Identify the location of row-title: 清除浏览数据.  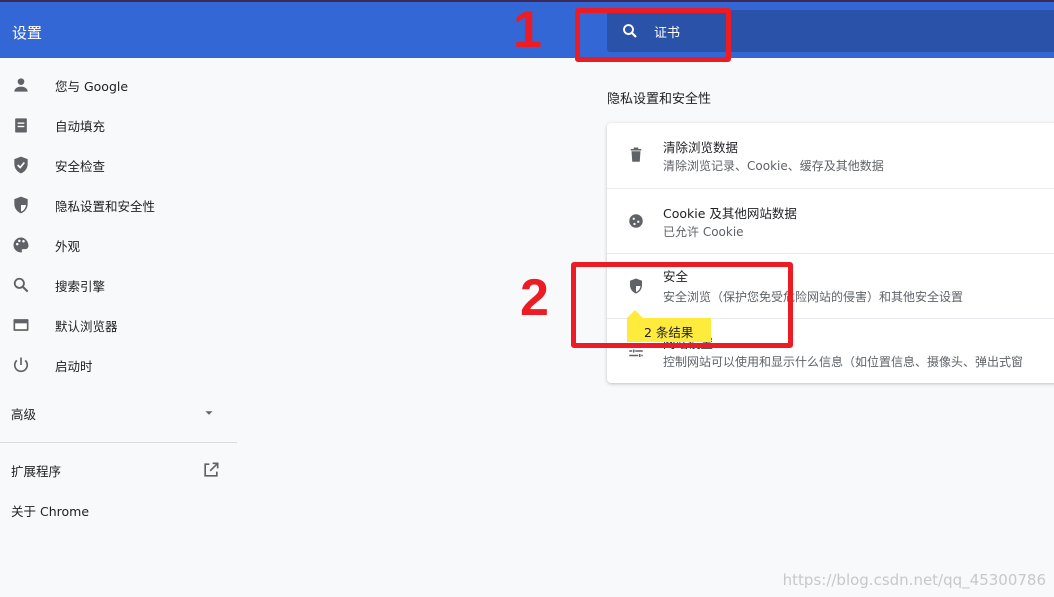
(701, 147).